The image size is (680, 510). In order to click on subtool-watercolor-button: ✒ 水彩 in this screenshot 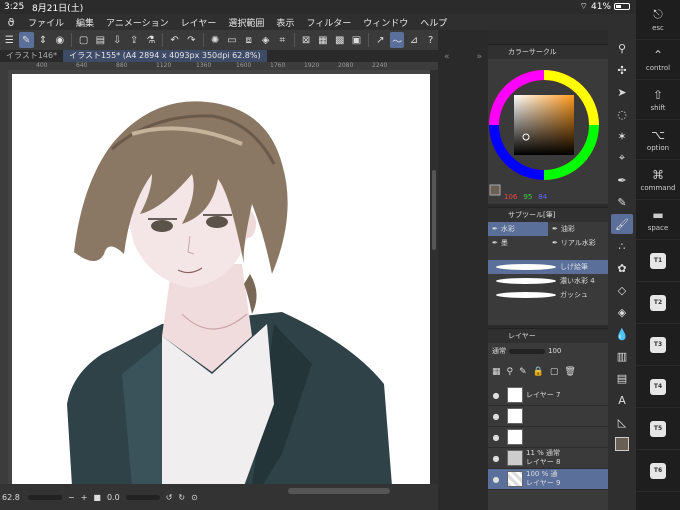, I will do `click(518, 229)`.